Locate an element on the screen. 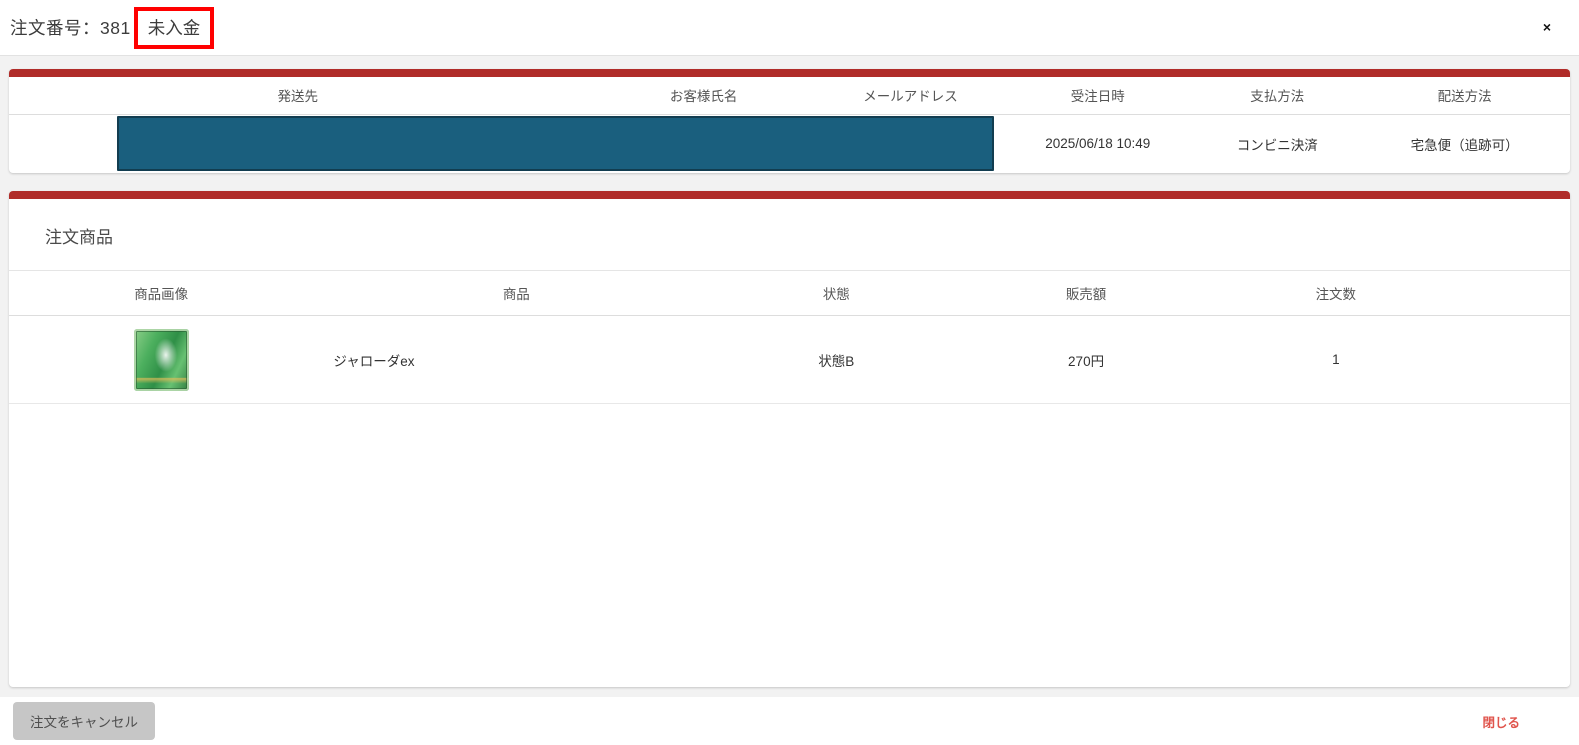 The image size is (1579, 745). header-product: 商品 is located at coordinates (516, 293).